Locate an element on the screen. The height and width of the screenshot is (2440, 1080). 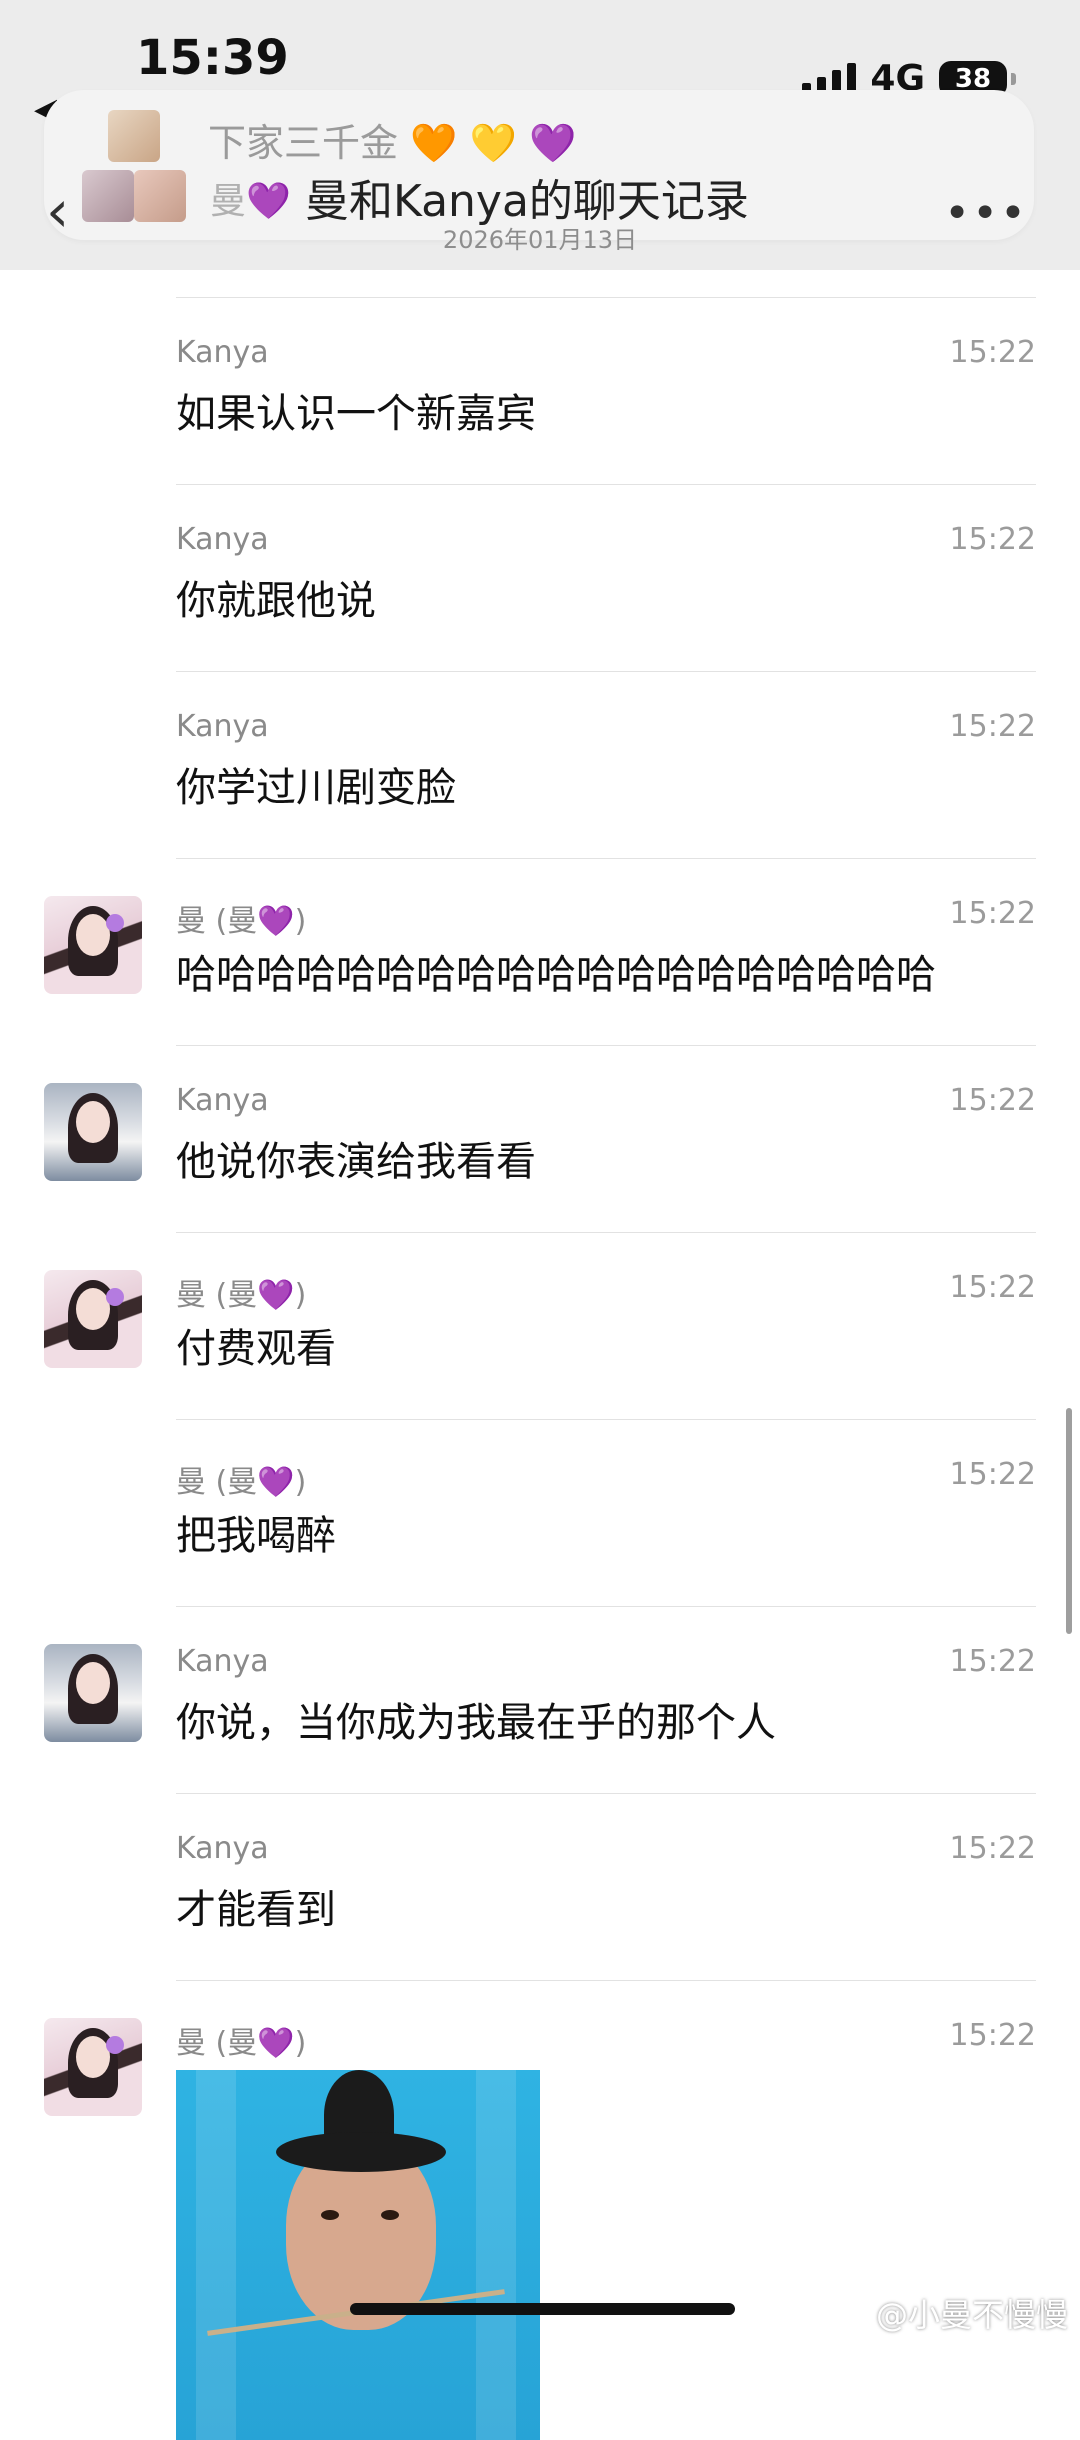
message-item: Kanya 15:22 你就跟他说 is located at coordinates (540, 577).